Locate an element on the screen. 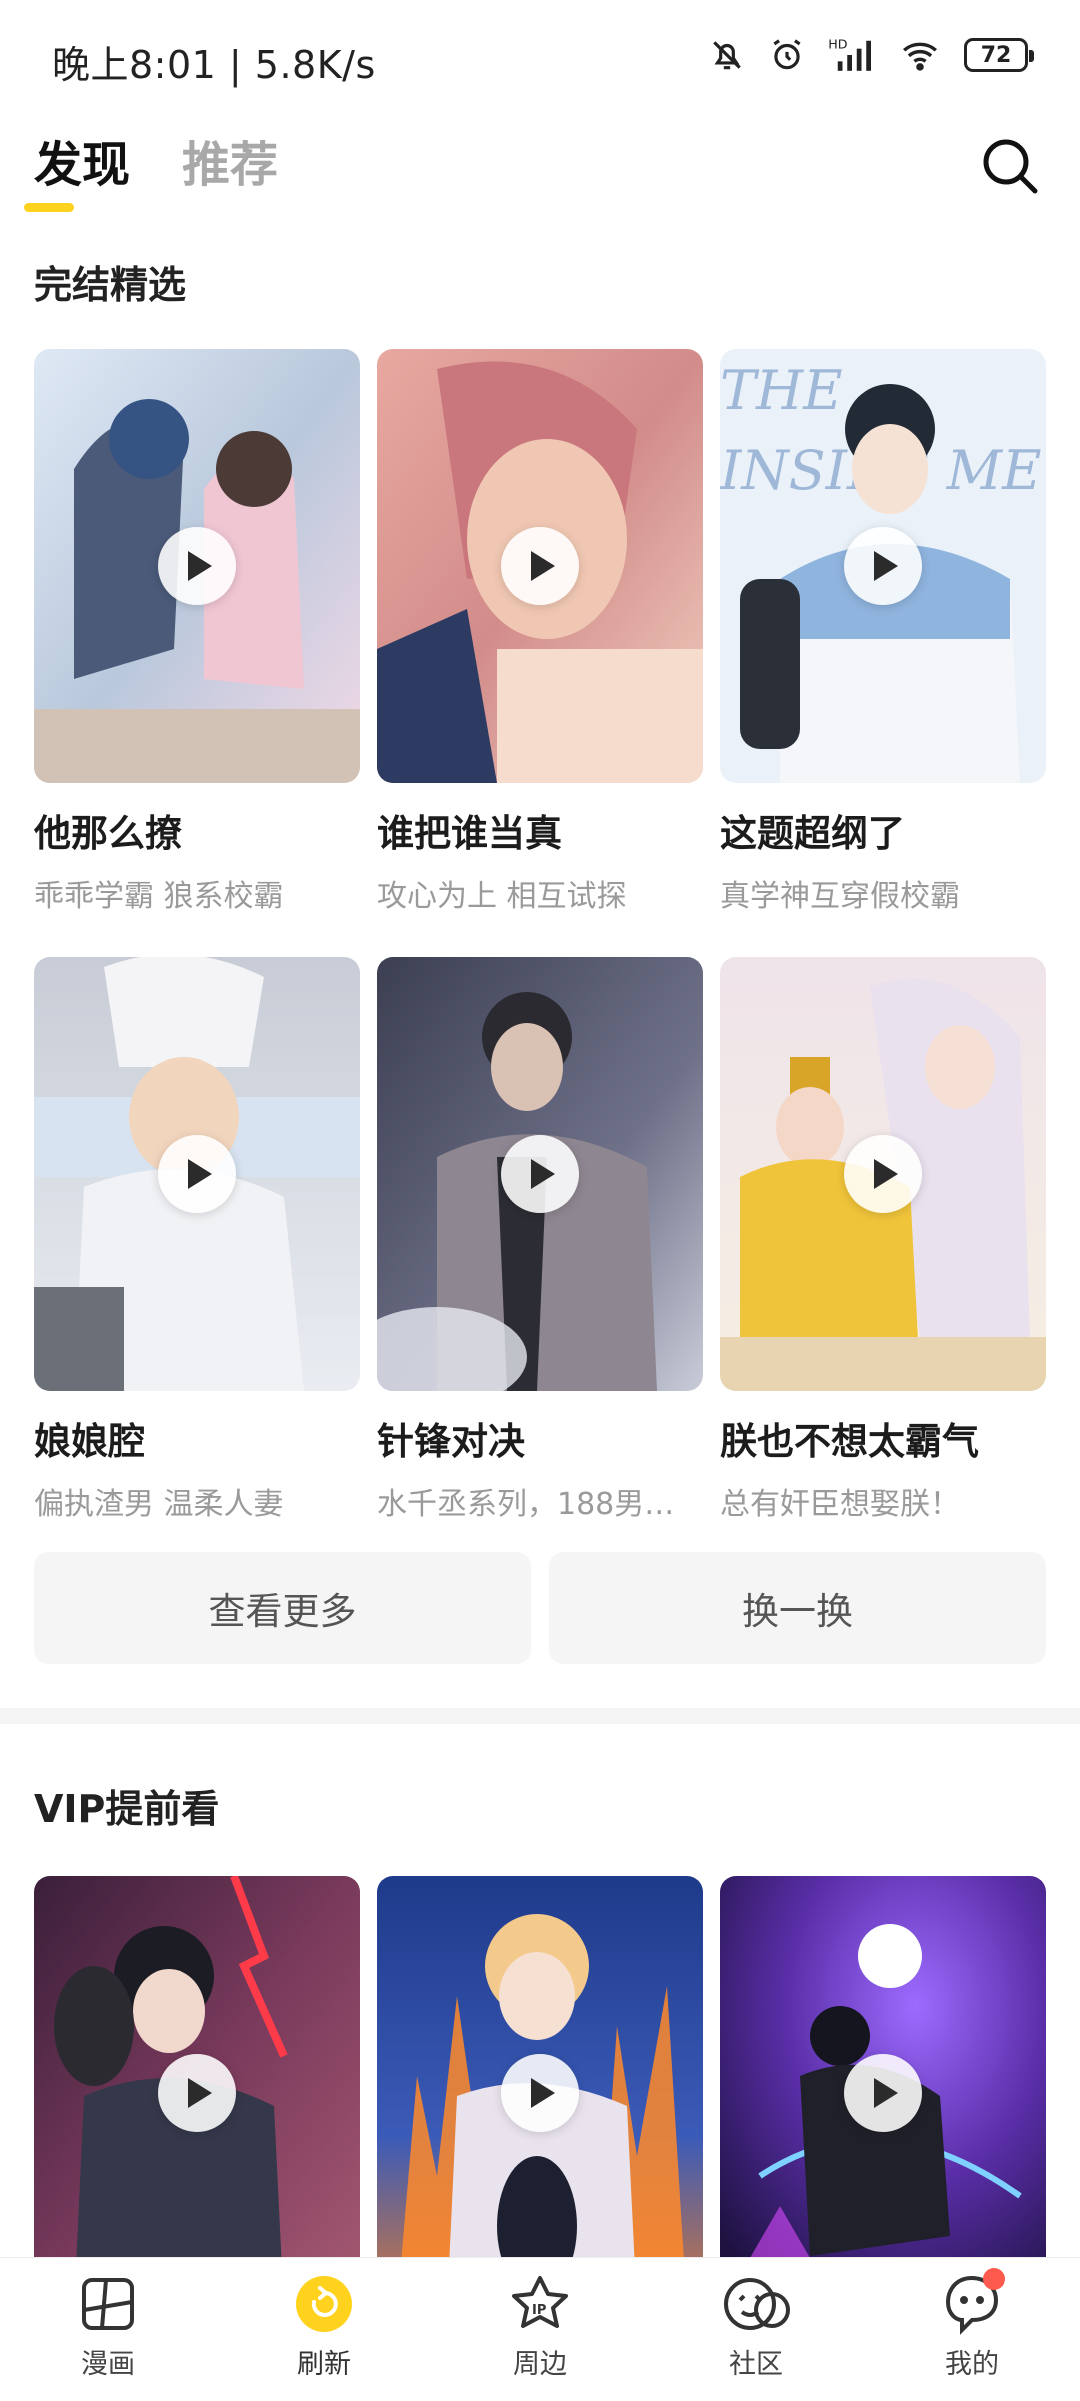 Image resolution: width=1080 pixels, height=2401 pixels. section-title-vip: VIP提前看 is located at coordinates (127, 1809).